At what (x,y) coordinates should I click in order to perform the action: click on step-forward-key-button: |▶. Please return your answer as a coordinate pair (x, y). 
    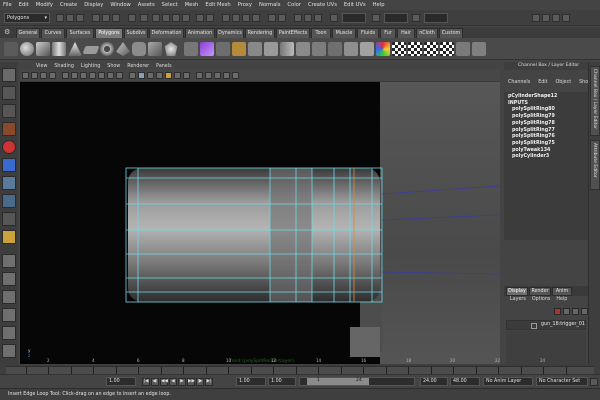
    Looking at the image, I should click on (200, 382).